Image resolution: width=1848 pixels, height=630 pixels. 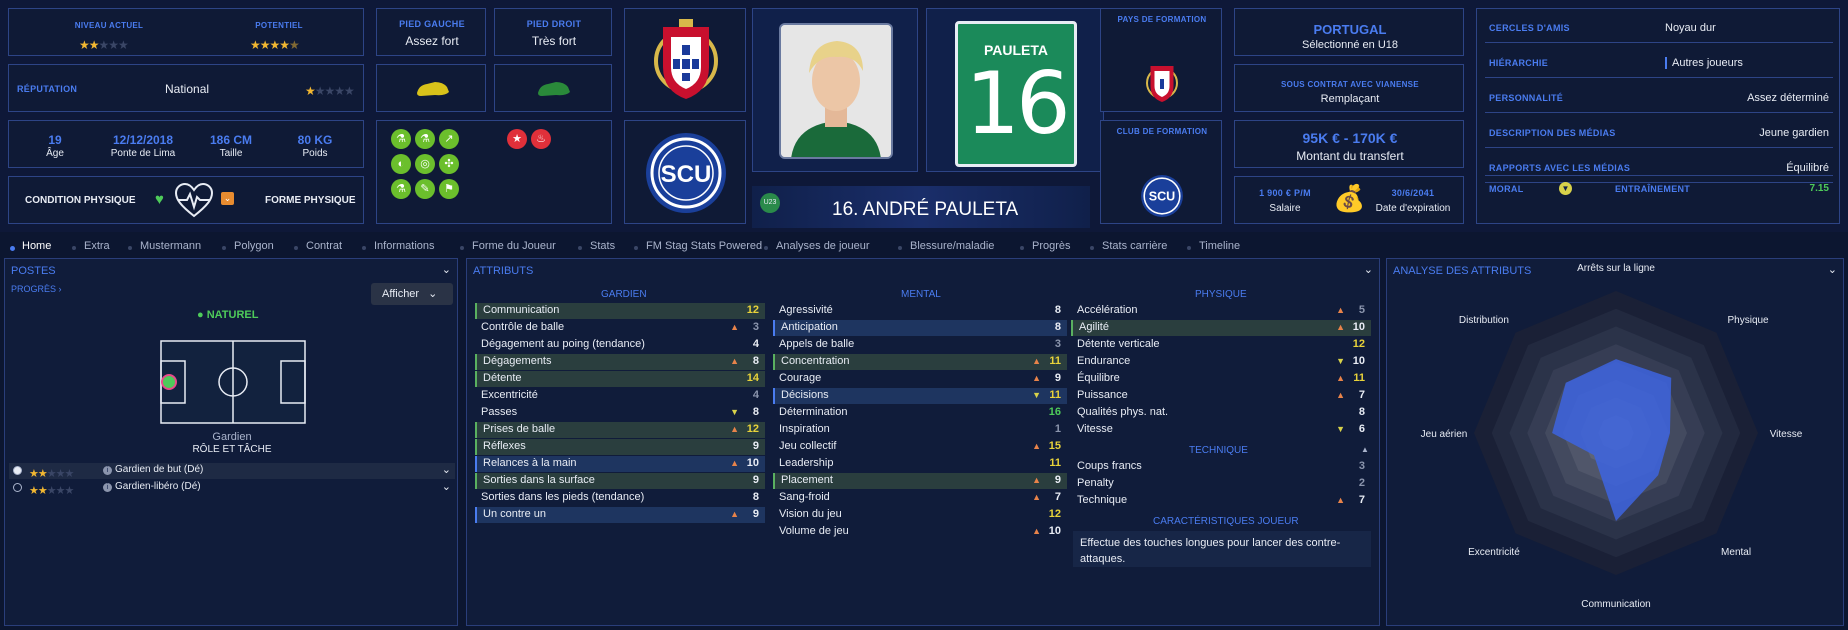 What do you see at coordinates (1413, 193) in the screenshot?
I see `expiry-value: 30/6/2041` at bounding box center [1413, 193].